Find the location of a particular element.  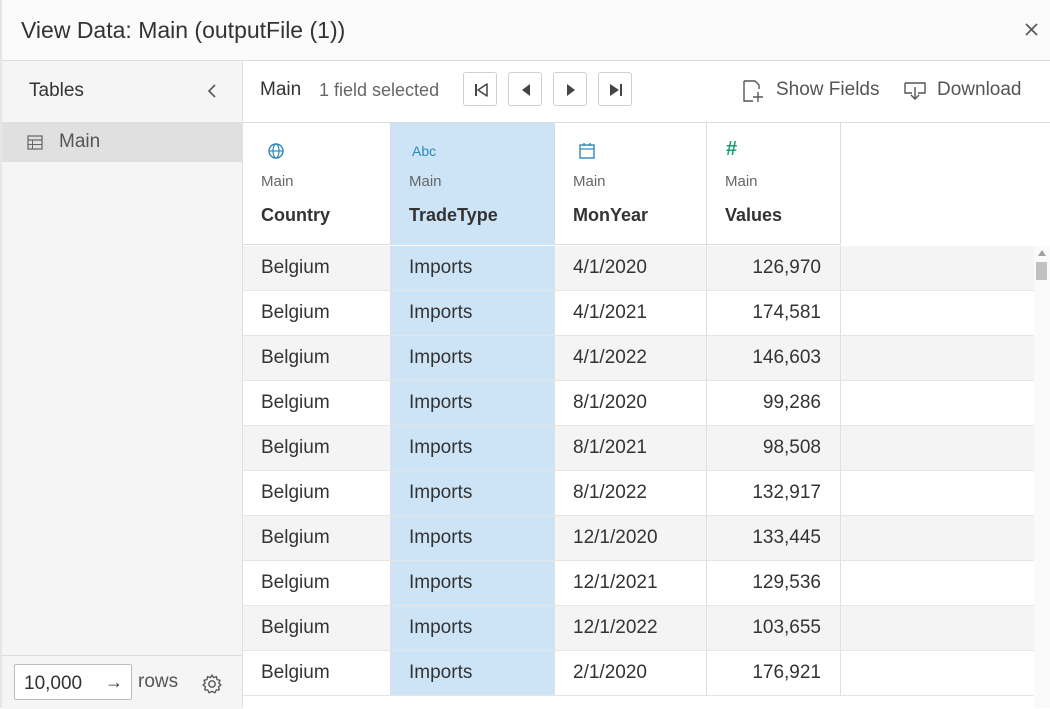

column-header-tradetype: Abc Main TradeType is located at coordinates (473, 184).